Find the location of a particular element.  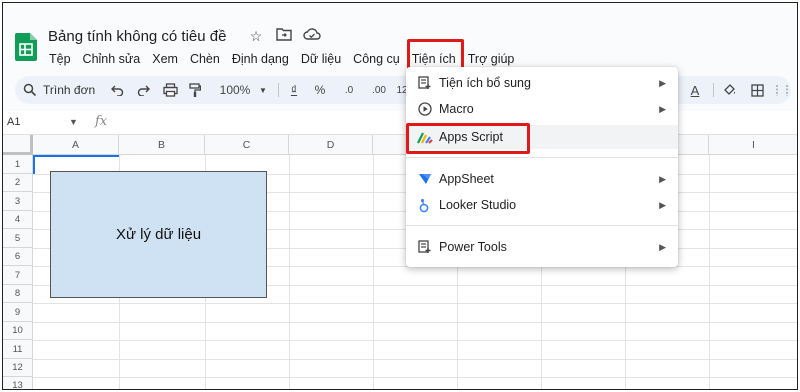

menu-item-label: Tiện ích bổ sung is located at coordinates (485, 83).